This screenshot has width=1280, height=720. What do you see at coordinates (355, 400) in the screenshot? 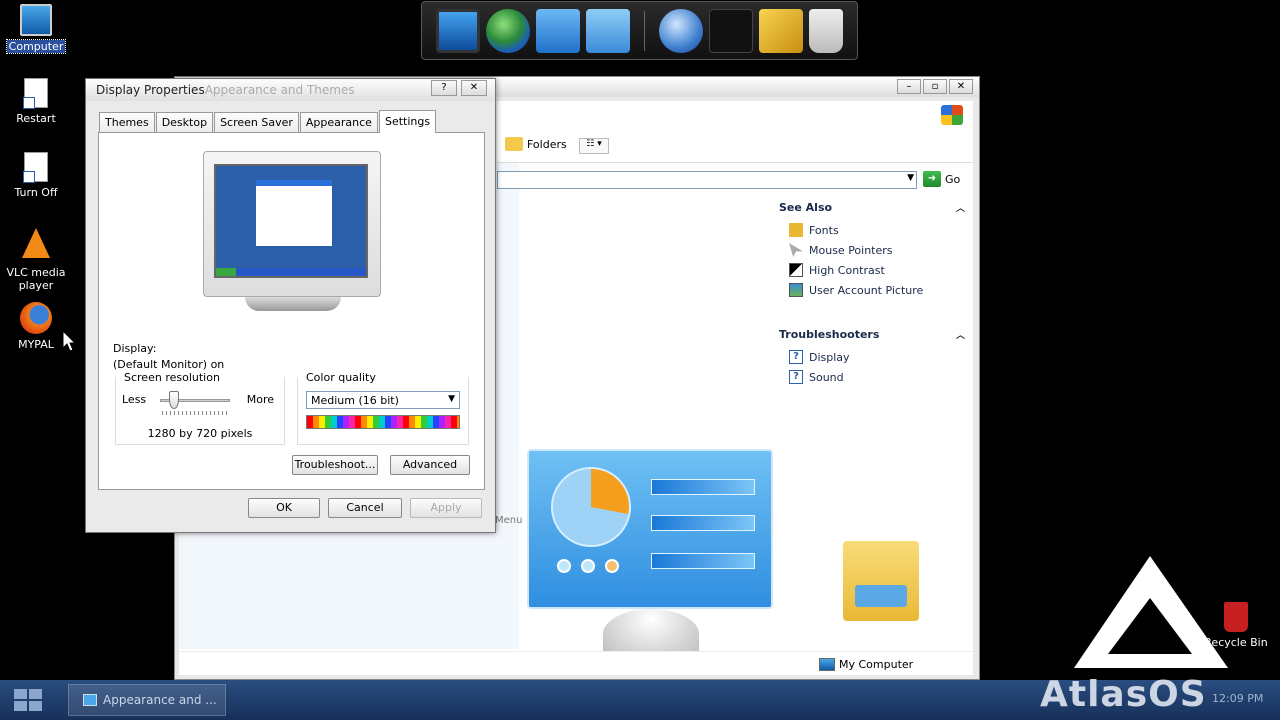
I see `color-quality-value: Medium (16 bit)` at bounding box center [355, 400].